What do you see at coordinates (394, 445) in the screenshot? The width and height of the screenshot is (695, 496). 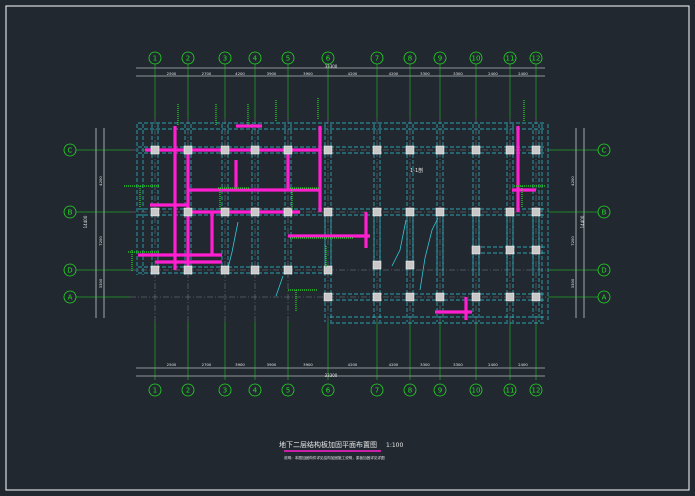 I see `drawing-scale: 1:100` at bounding box center [394, 445].